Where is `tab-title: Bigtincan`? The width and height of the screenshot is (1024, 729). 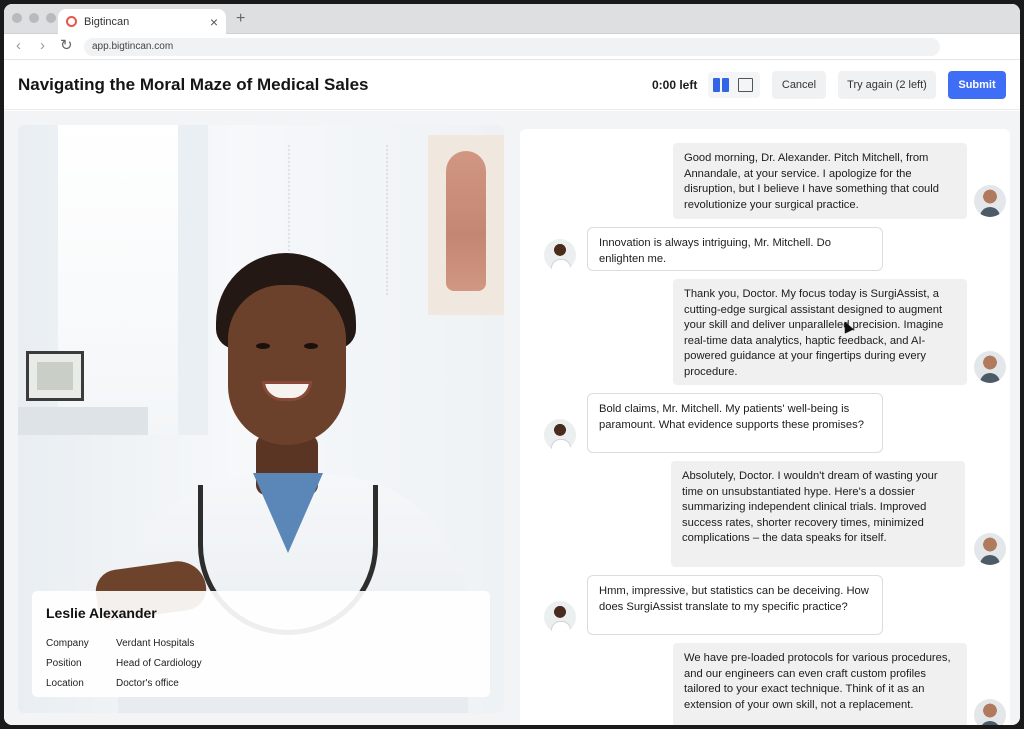 tab-title: Bigtincan is located at coordinates (107, 21).